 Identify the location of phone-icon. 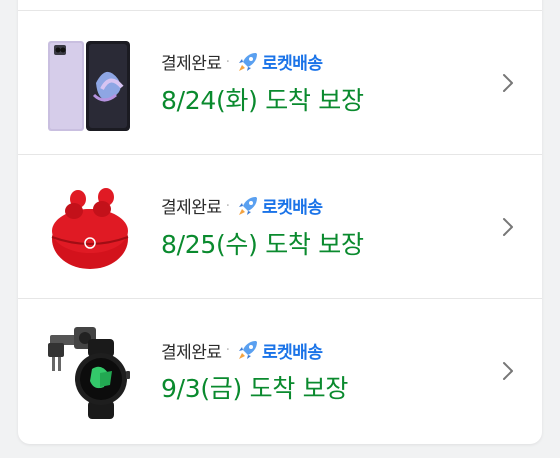
(89, 85).